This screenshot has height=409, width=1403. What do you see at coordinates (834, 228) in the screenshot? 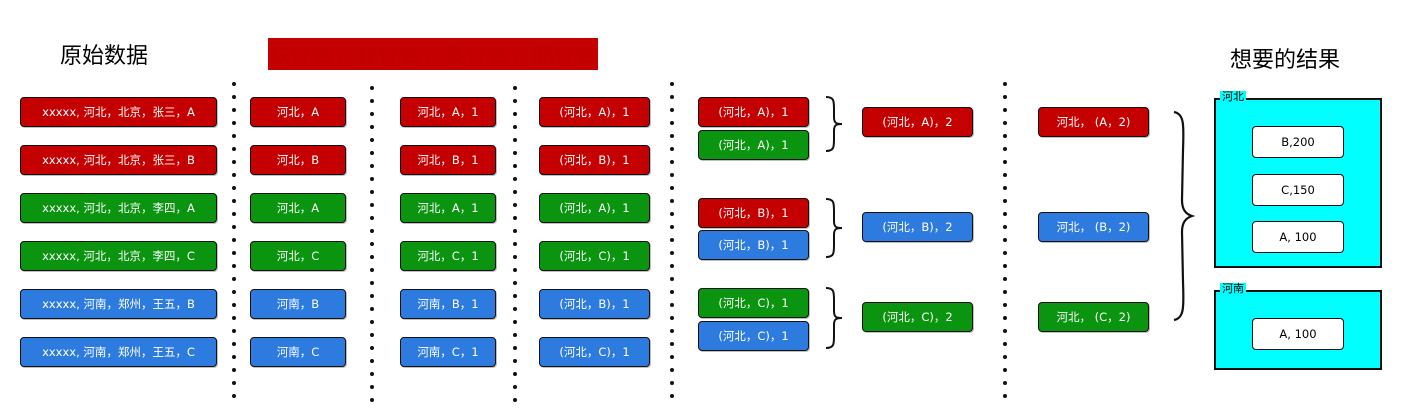
I see `brace-group-b` at bounding box center [834, 228].